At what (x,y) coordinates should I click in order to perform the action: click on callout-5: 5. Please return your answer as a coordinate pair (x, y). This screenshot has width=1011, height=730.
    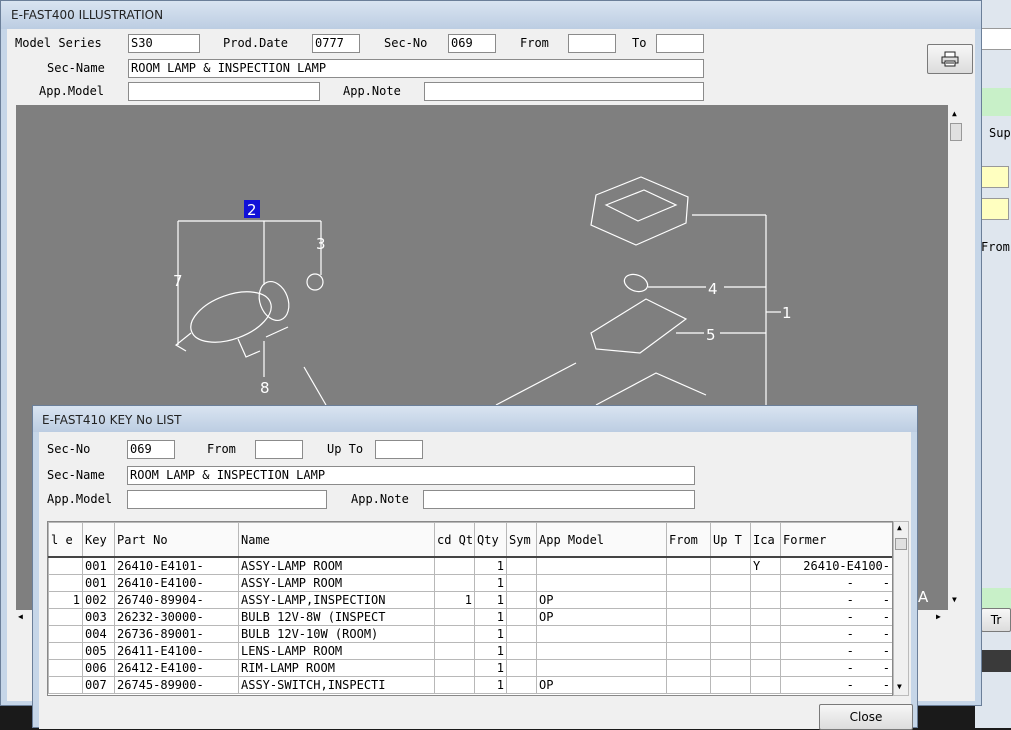
    Looking at the image, I should click on (711, 335).